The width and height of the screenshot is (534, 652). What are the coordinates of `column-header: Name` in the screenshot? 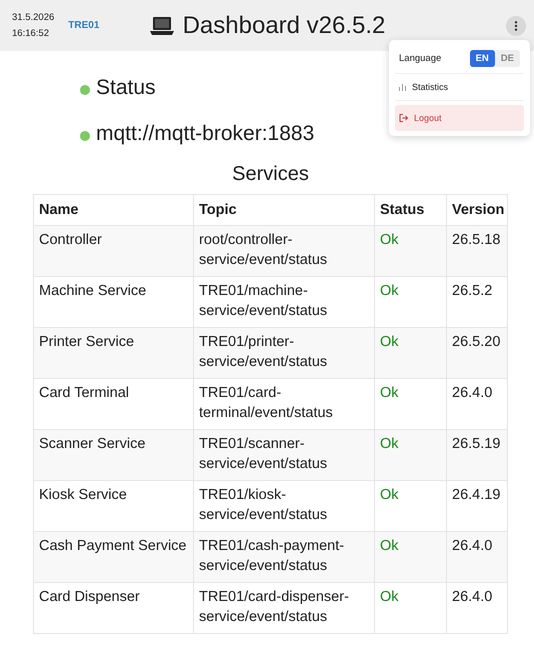 It's located at (114, 209).